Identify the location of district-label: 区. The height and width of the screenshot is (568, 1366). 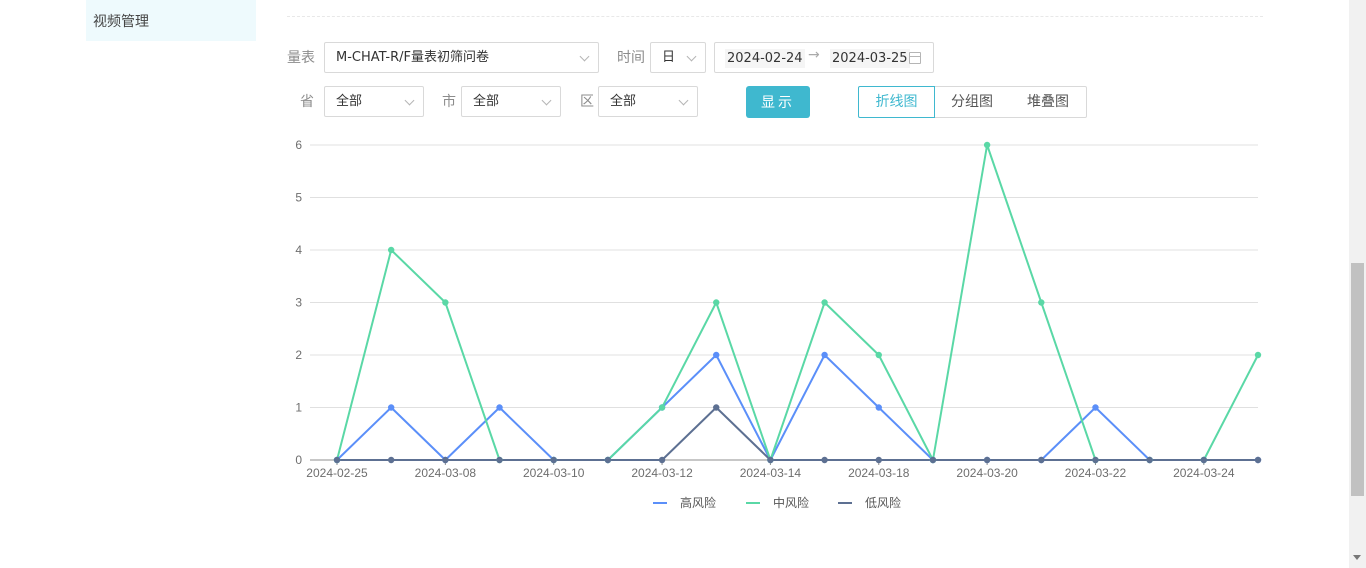
(587, 102).